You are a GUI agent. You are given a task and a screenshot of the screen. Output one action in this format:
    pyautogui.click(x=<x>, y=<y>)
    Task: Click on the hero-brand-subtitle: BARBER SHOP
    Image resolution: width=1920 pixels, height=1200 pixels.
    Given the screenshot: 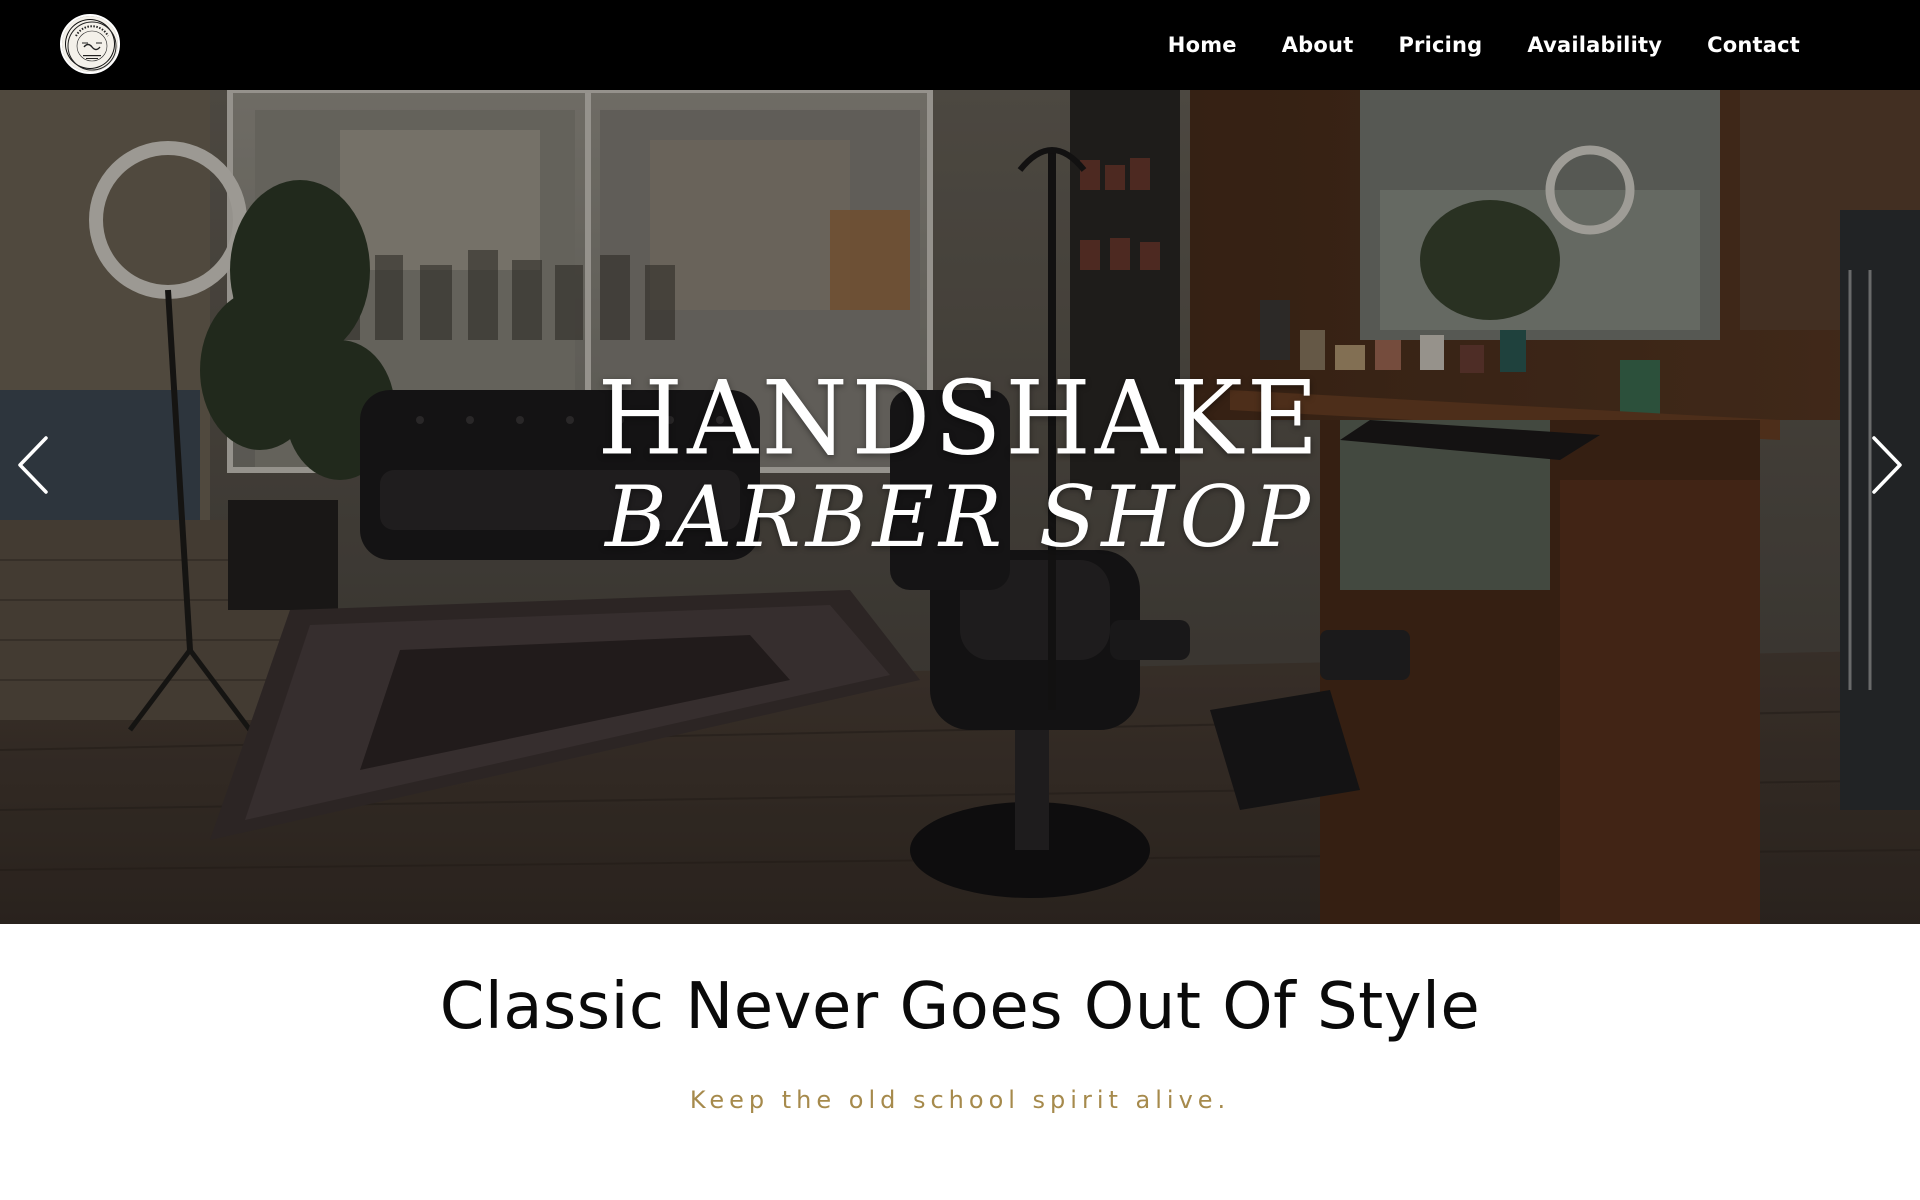 What is the action you would take?
    pyautogui.click(x=960, y=517)
    